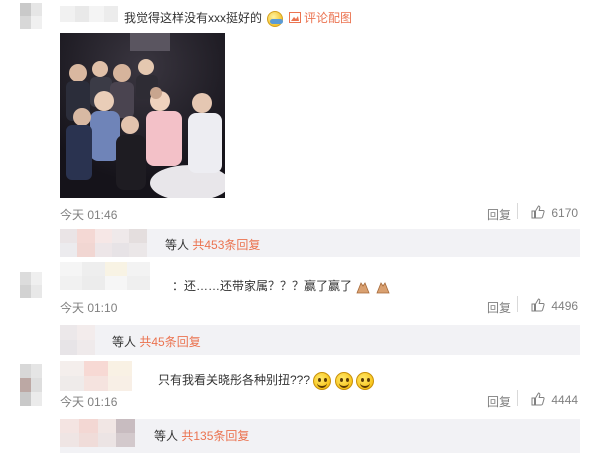 The width and height of the screenshot is (590, 453). What do you see at coordinates (226, 245) in the screenshot?
I see `reply-count-link-1: 共453条回复` at bounding box center [226, 245].